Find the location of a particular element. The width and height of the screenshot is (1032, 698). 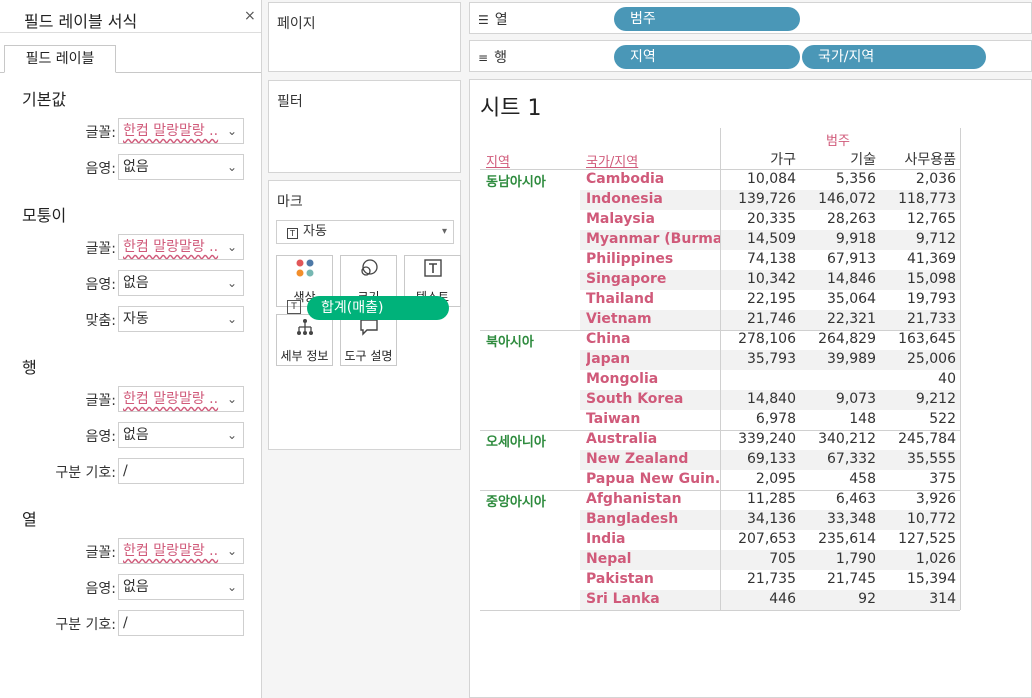

sales-value: 139,726 is located at coordinates (767, 199).